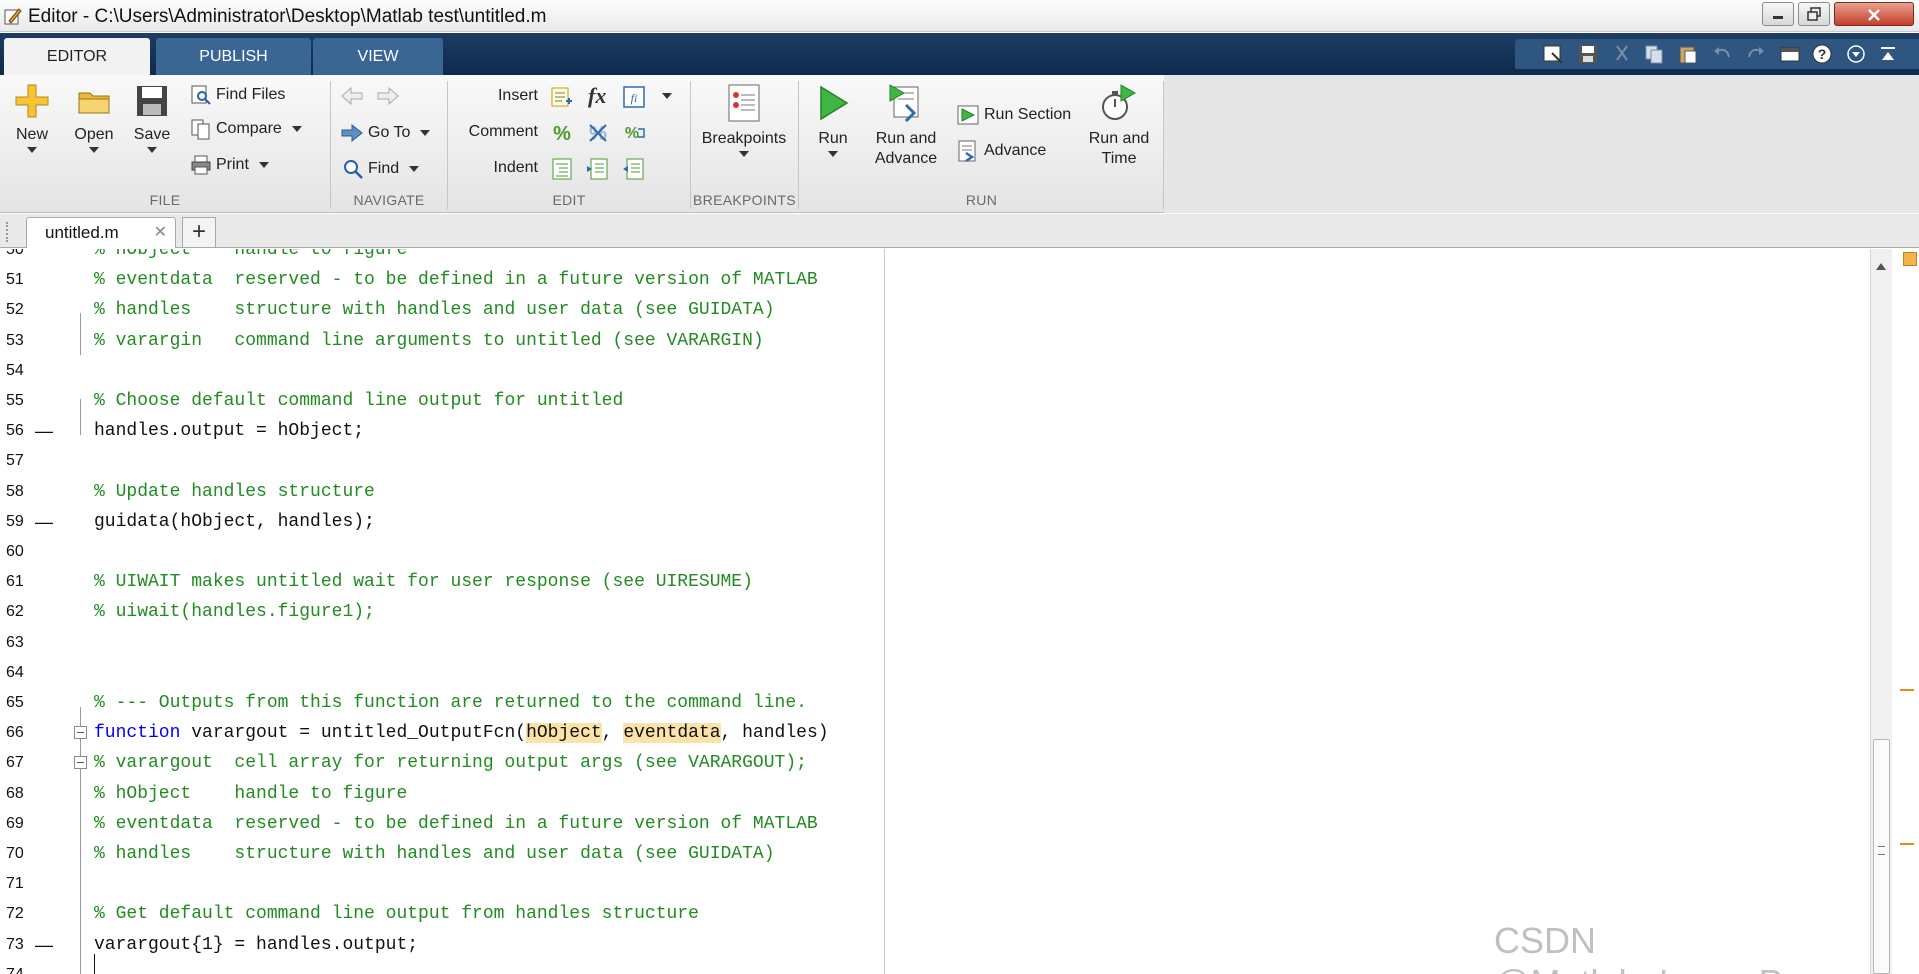 The width and height of the screenshot is (1919, 974). I want to click on code-line: 71, so click(935, 884).